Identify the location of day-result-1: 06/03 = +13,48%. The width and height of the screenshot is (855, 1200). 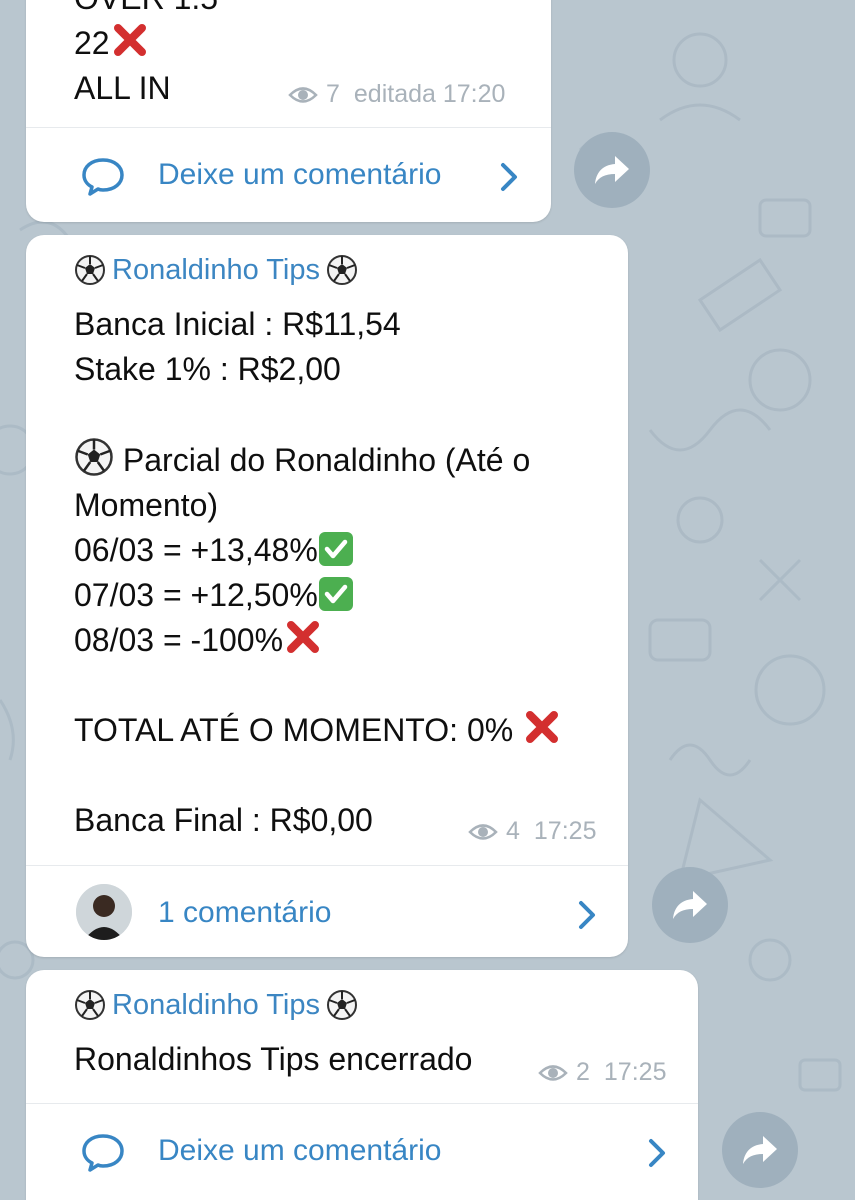
(214, 550).